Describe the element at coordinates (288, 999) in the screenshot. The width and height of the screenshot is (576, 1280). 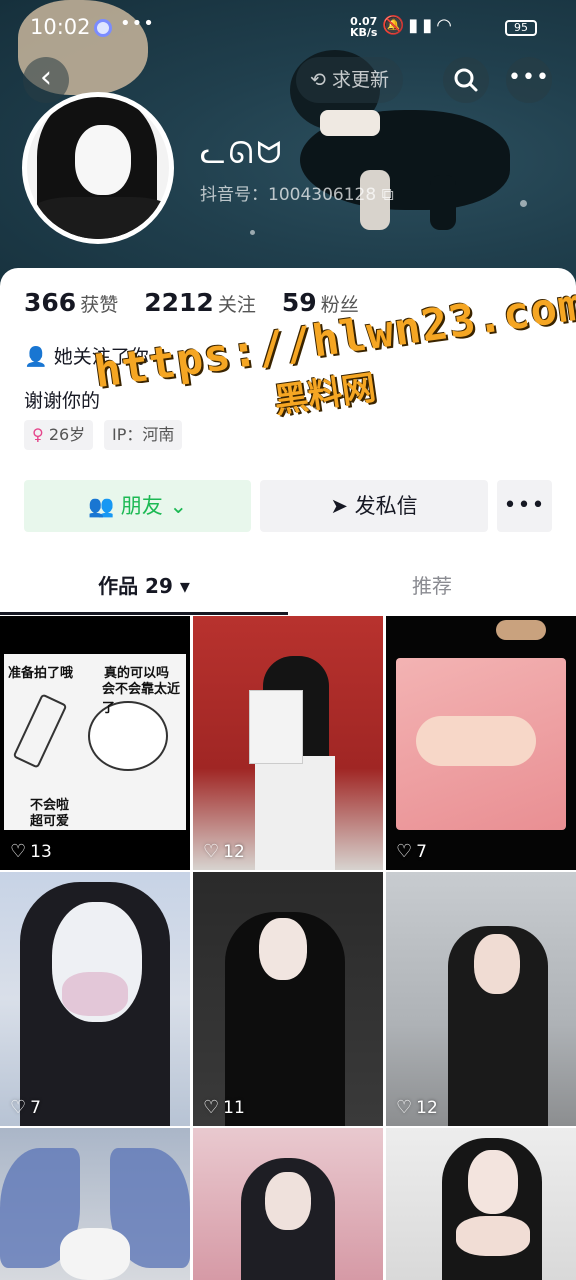
I see `post-thumbnail: ♡ 11` at that location.